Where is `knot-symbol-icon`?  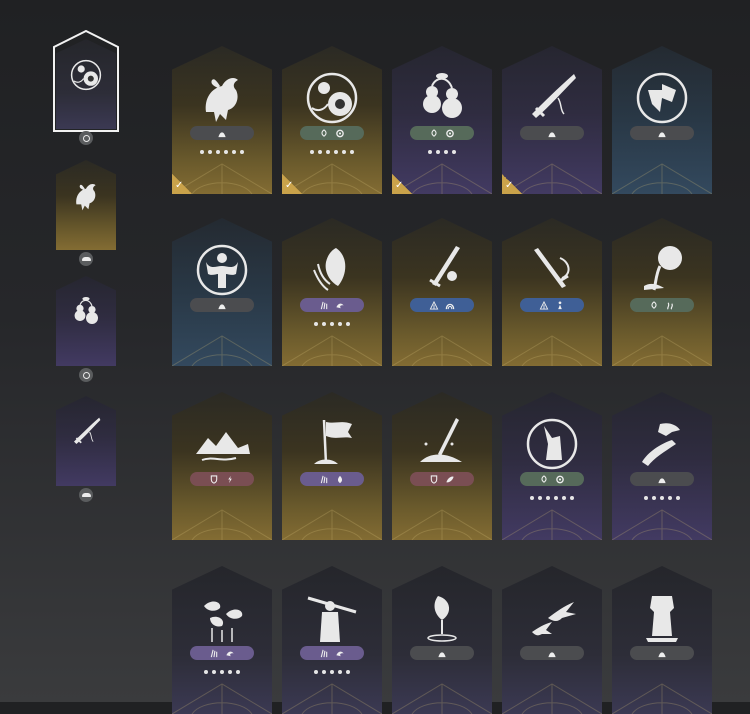 knot-symbol-icon is located at coordinates (324, 132).